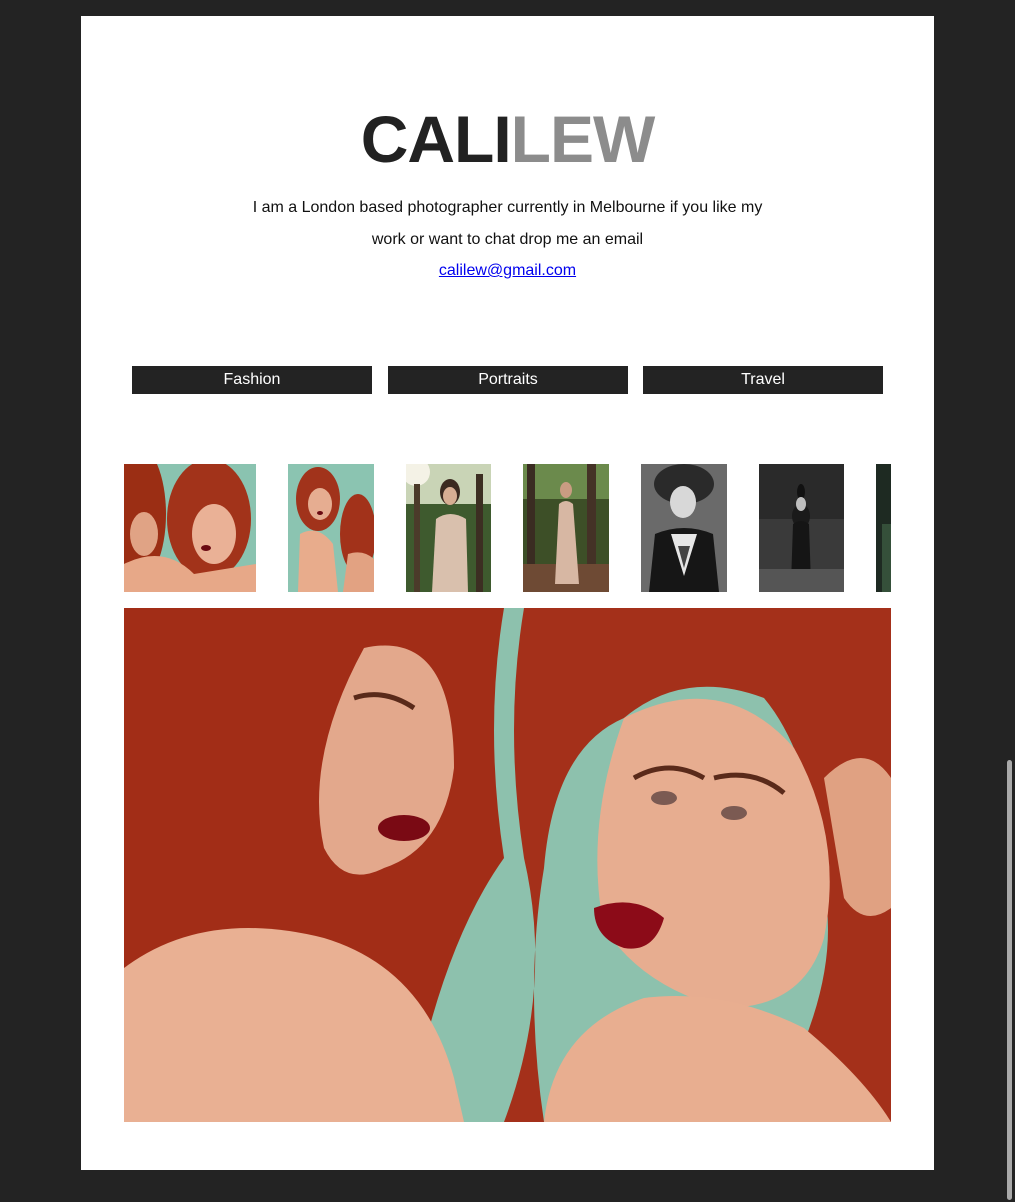  What do you see at coordinates (508, 380) in the screenshot?
I see `portraits-button: Portraits` at bounding box center [508, 380].